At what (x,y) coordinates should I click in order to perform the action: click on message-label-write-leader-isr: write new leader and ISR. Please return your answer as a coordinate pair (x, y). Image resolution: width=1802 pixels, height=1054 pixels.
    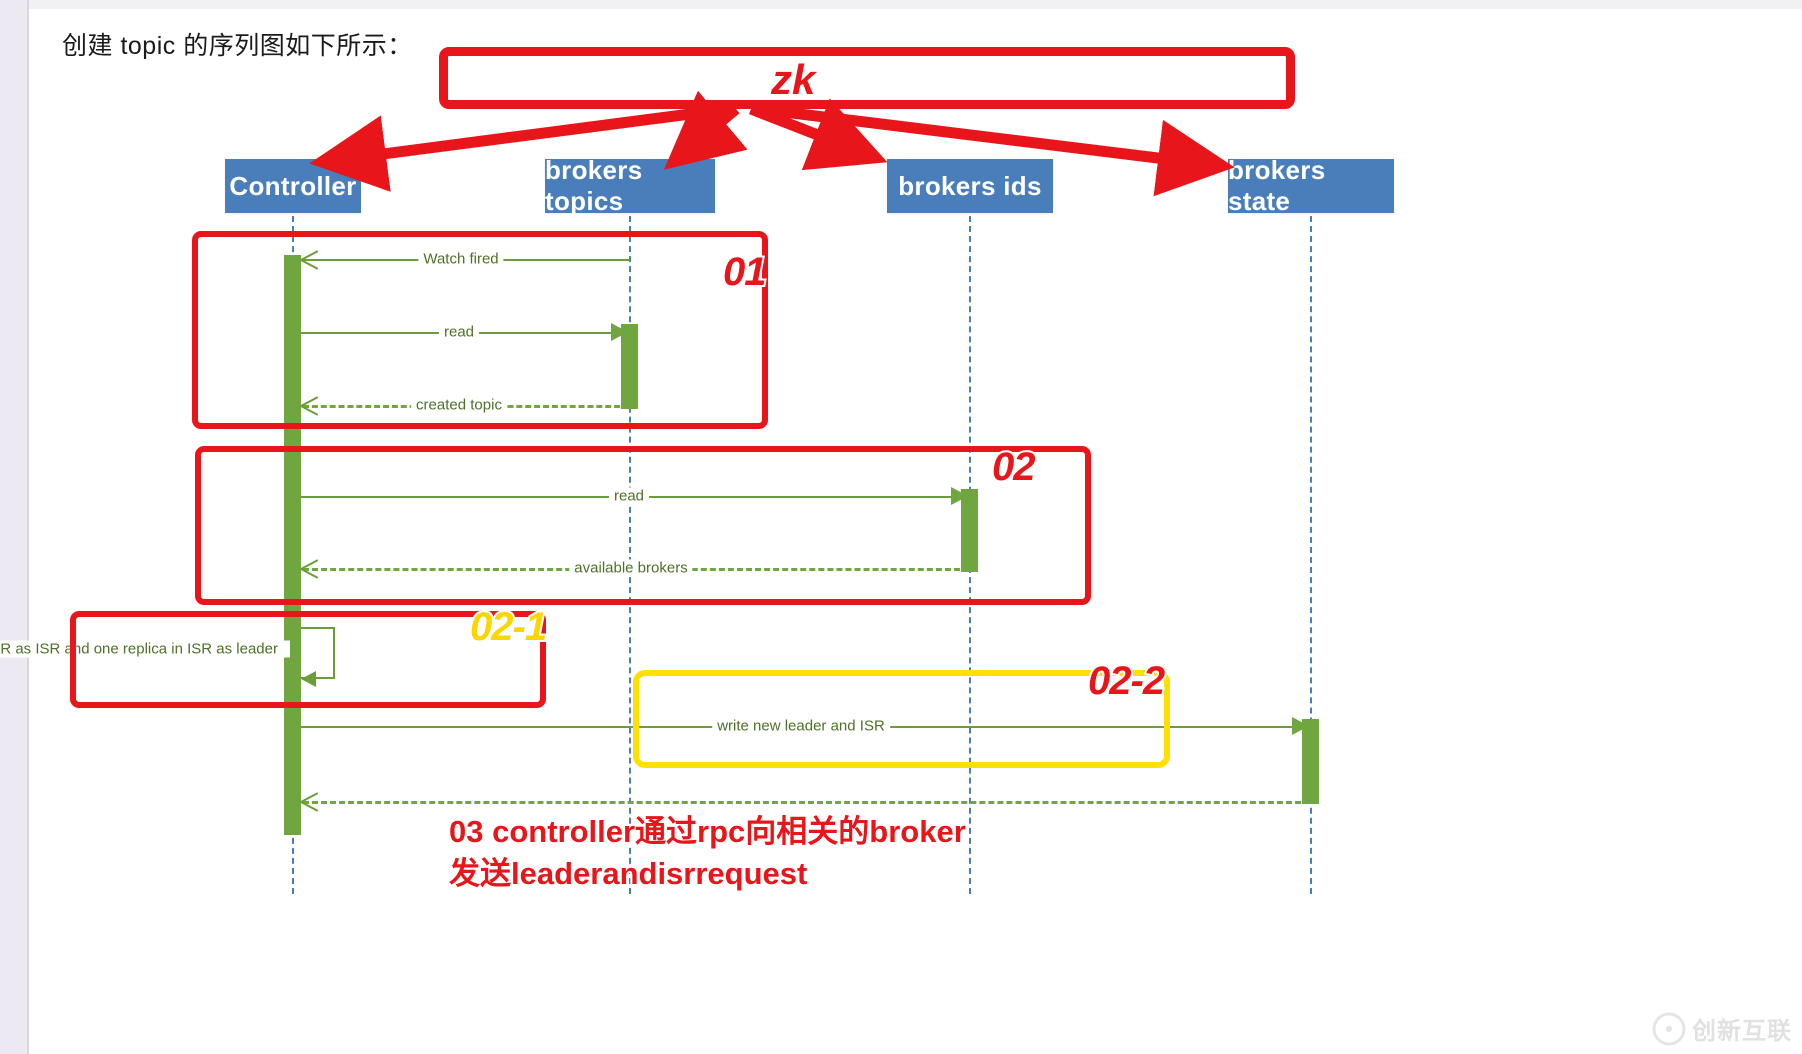
    Looking at the image, I should click on (801, 726).